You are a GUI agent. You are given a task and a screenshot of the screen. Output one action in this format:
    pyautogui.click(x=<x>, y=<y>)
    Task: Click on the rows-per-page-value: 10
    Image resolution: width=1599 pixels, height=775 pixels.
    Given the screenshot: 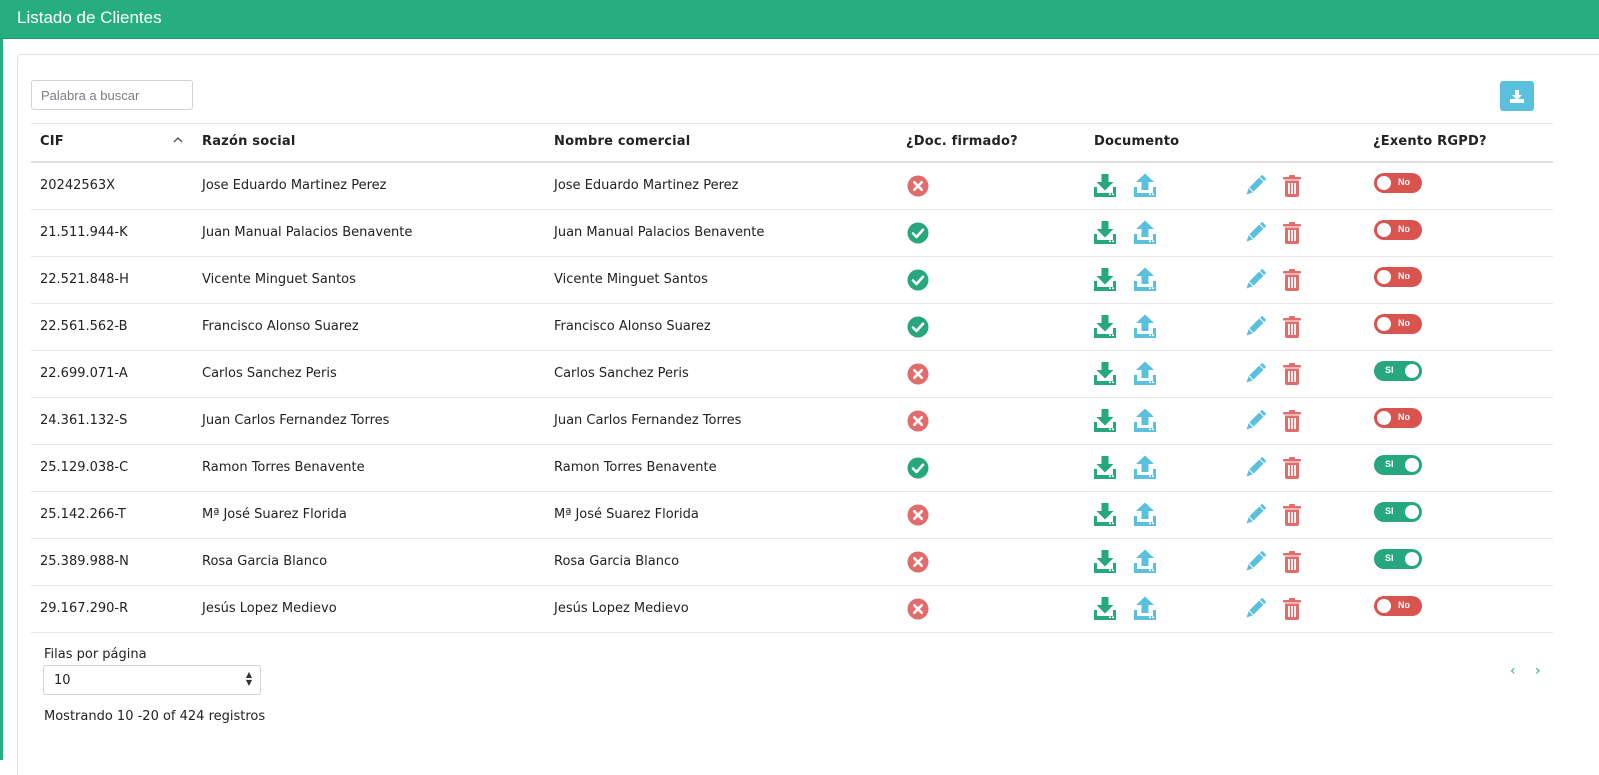 What is the action you would take?
    pyautogui.click(x=62, y=680)
    